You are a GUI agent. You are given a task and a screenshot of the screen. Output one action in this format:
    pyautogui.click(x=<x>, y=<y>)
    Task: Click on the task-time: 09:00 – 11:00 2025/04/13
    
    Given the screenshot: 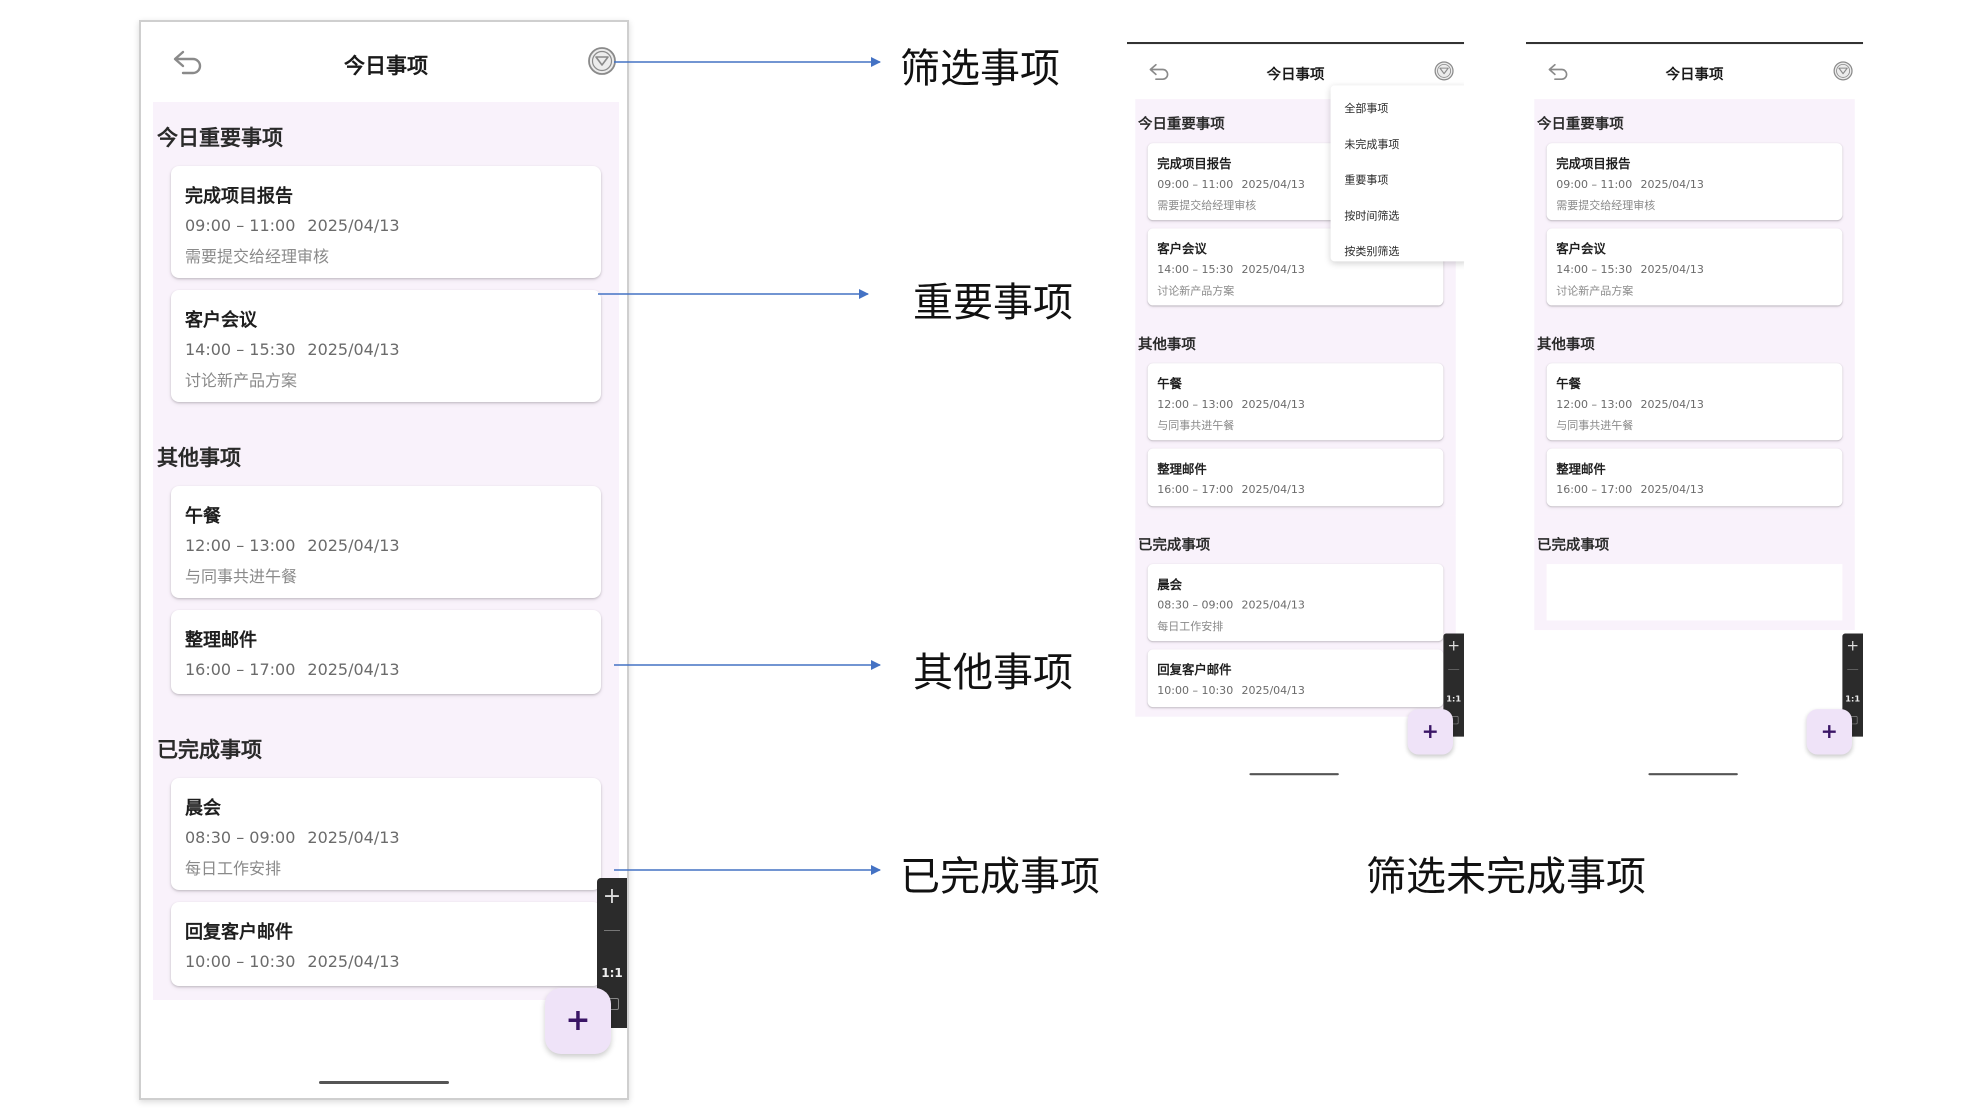 What is the action you would take?
    pyautogui.click(x=292, y=225)
    